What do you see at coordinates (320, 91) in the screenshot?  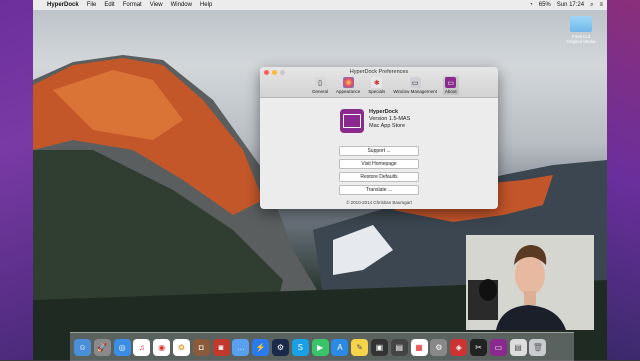 I see `tab-general-label: General` at bounding box center [320, 91].